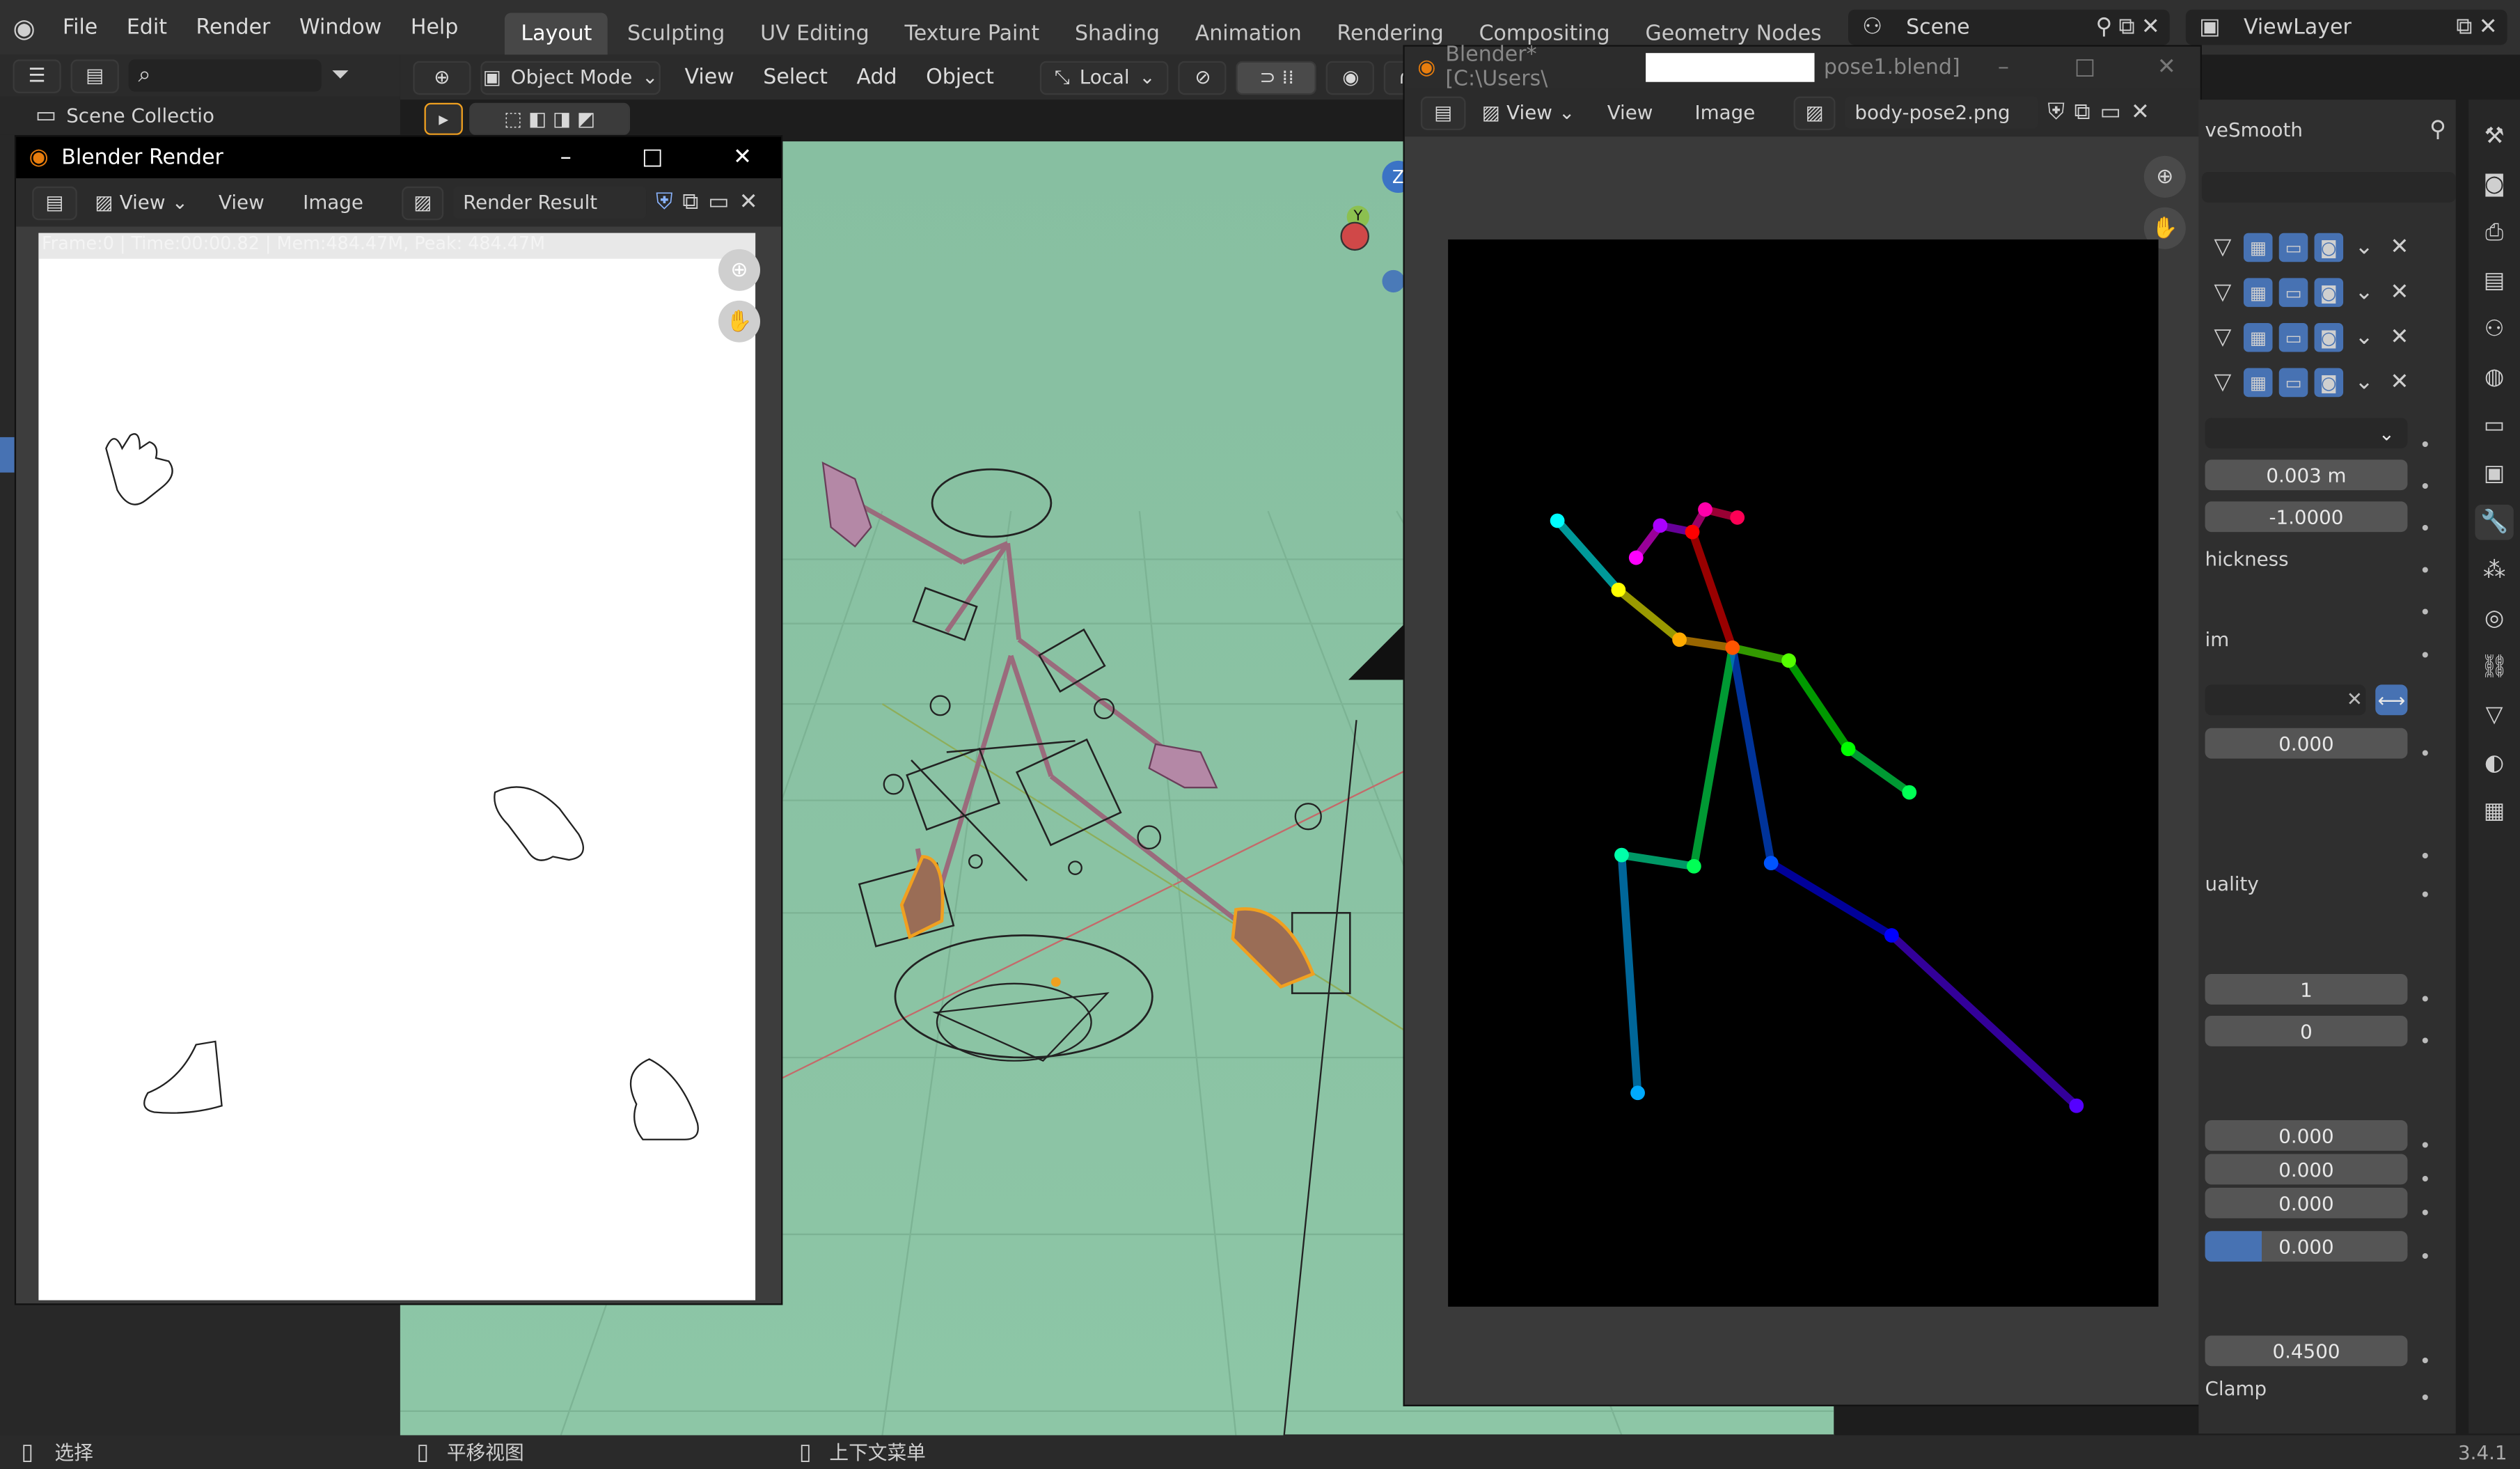 Image resolution: width=2520 pixels, height=1469 pixels. What do you see at coordinates (2494, 474) in the screenshot?
I see `object-icon: ▣` at bounding box center [2494, 474].